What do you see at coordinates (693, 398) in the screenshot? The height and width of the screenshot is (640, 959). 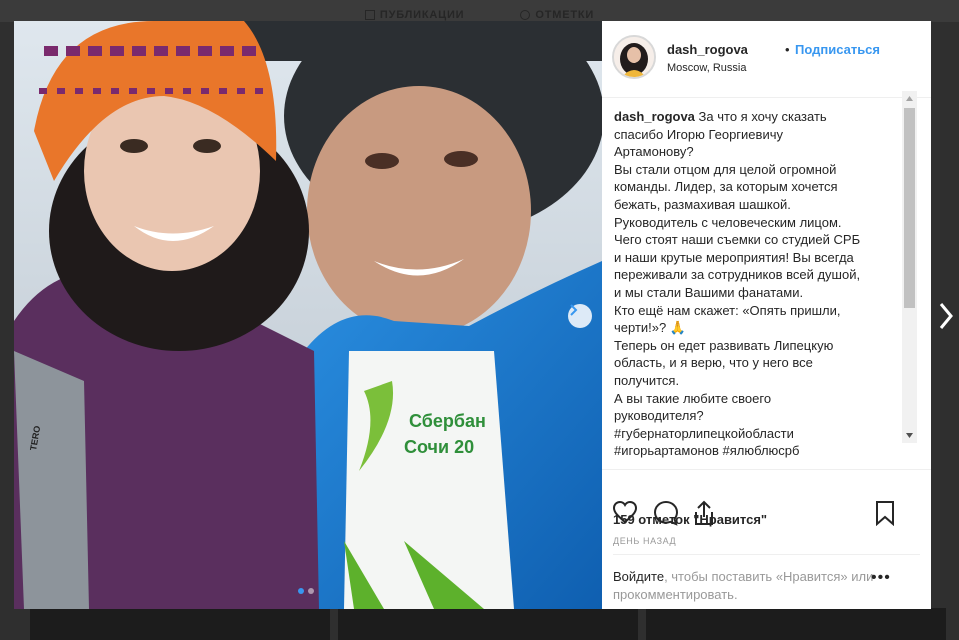 I see `caption-line: А вы такие любите своего` at bounding box center [693, 398].